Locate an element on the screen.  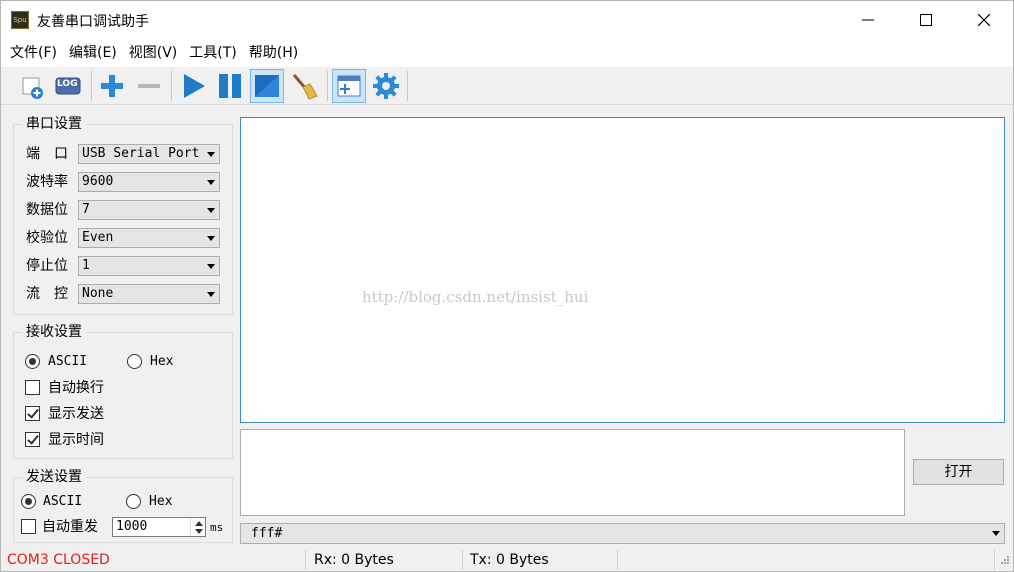
remove-button is located at coordinates (149, 86).